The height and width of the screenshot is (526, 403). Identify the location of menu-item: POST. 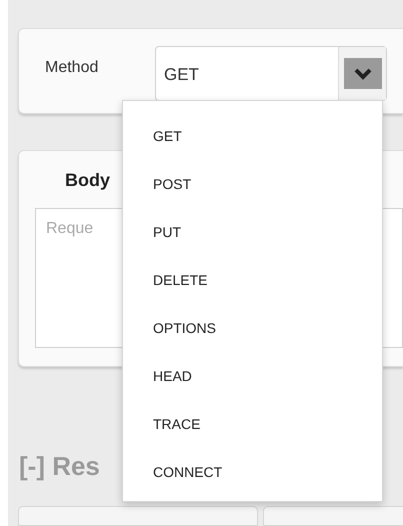
(252, 184).